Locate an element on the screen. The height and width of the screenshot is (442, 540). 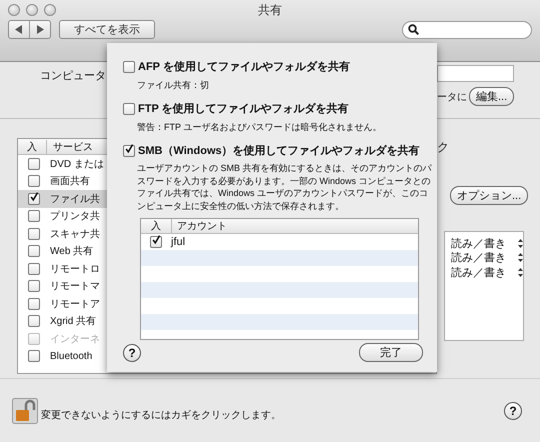
service-name: リモートマ is located at coordinates (75, 287).